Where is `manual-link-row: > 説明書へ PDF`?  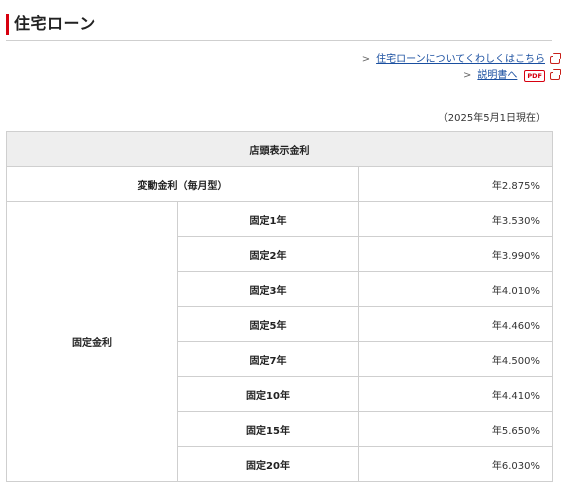
manual-link-row: > 説明書へ PDF is located at coordinates (512, 76).